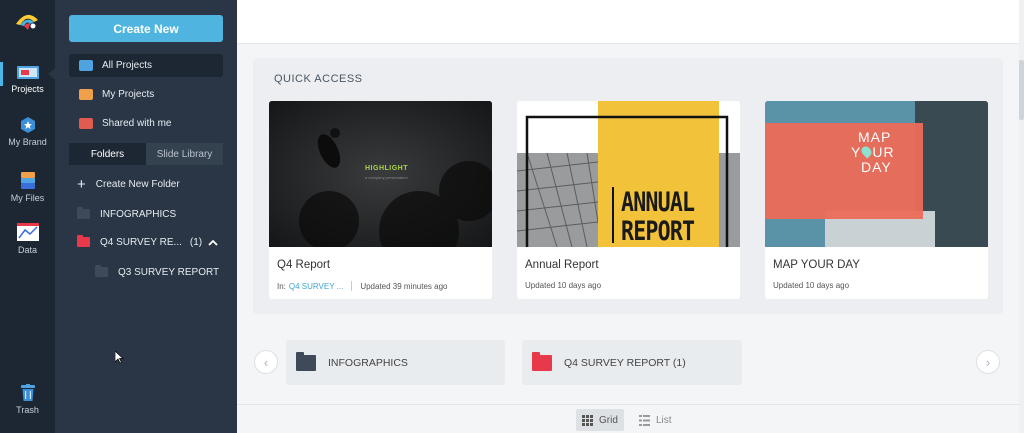 The width and height of the screenshot is (1024, 433). I want to click on grid-label: Grid, so click(608, 420).